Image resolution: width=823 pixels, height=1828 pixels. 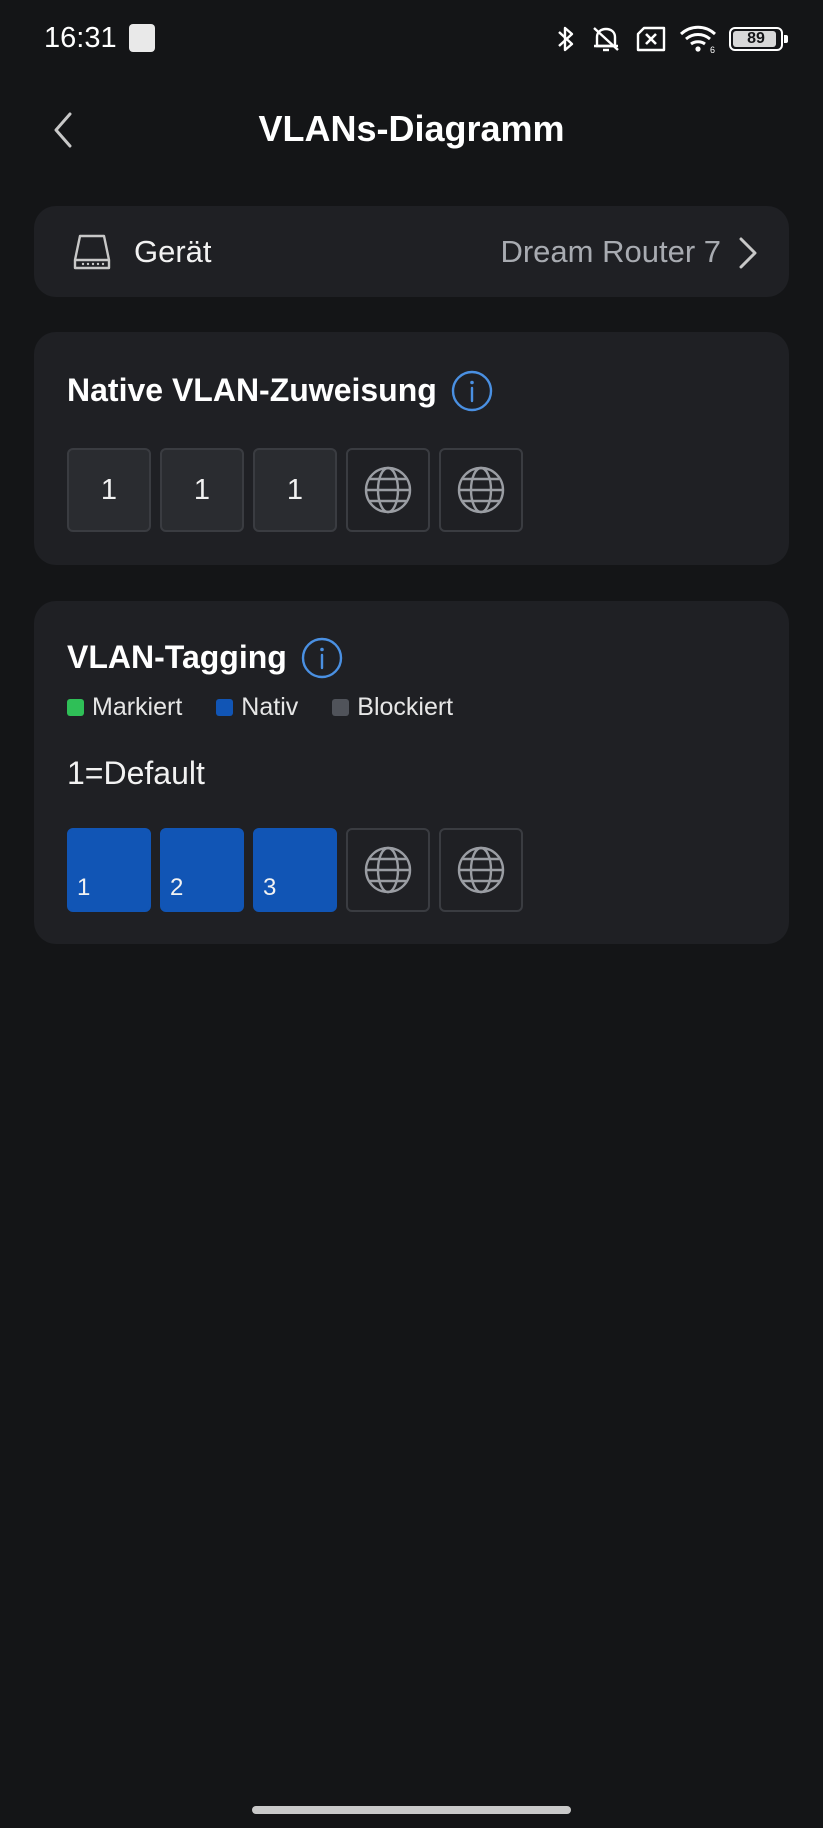 I want to click on port-number: 3, so click(x=270, y=887).